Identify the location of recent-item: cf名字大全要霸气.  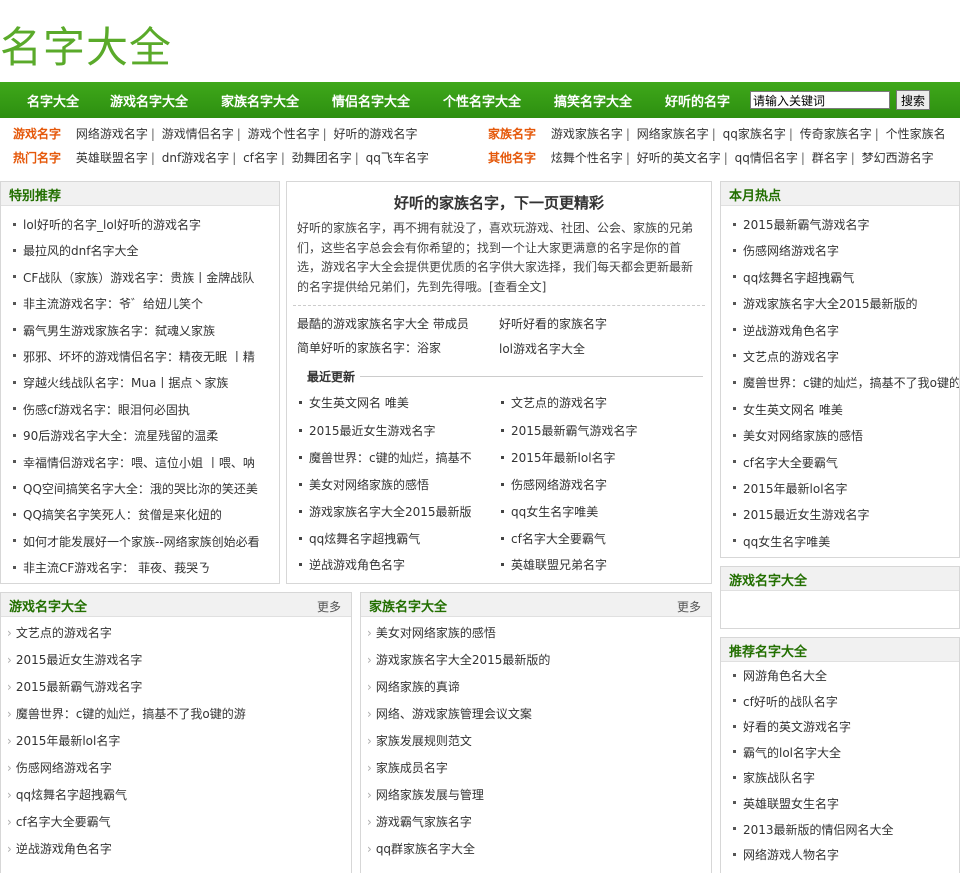
(601, 538).